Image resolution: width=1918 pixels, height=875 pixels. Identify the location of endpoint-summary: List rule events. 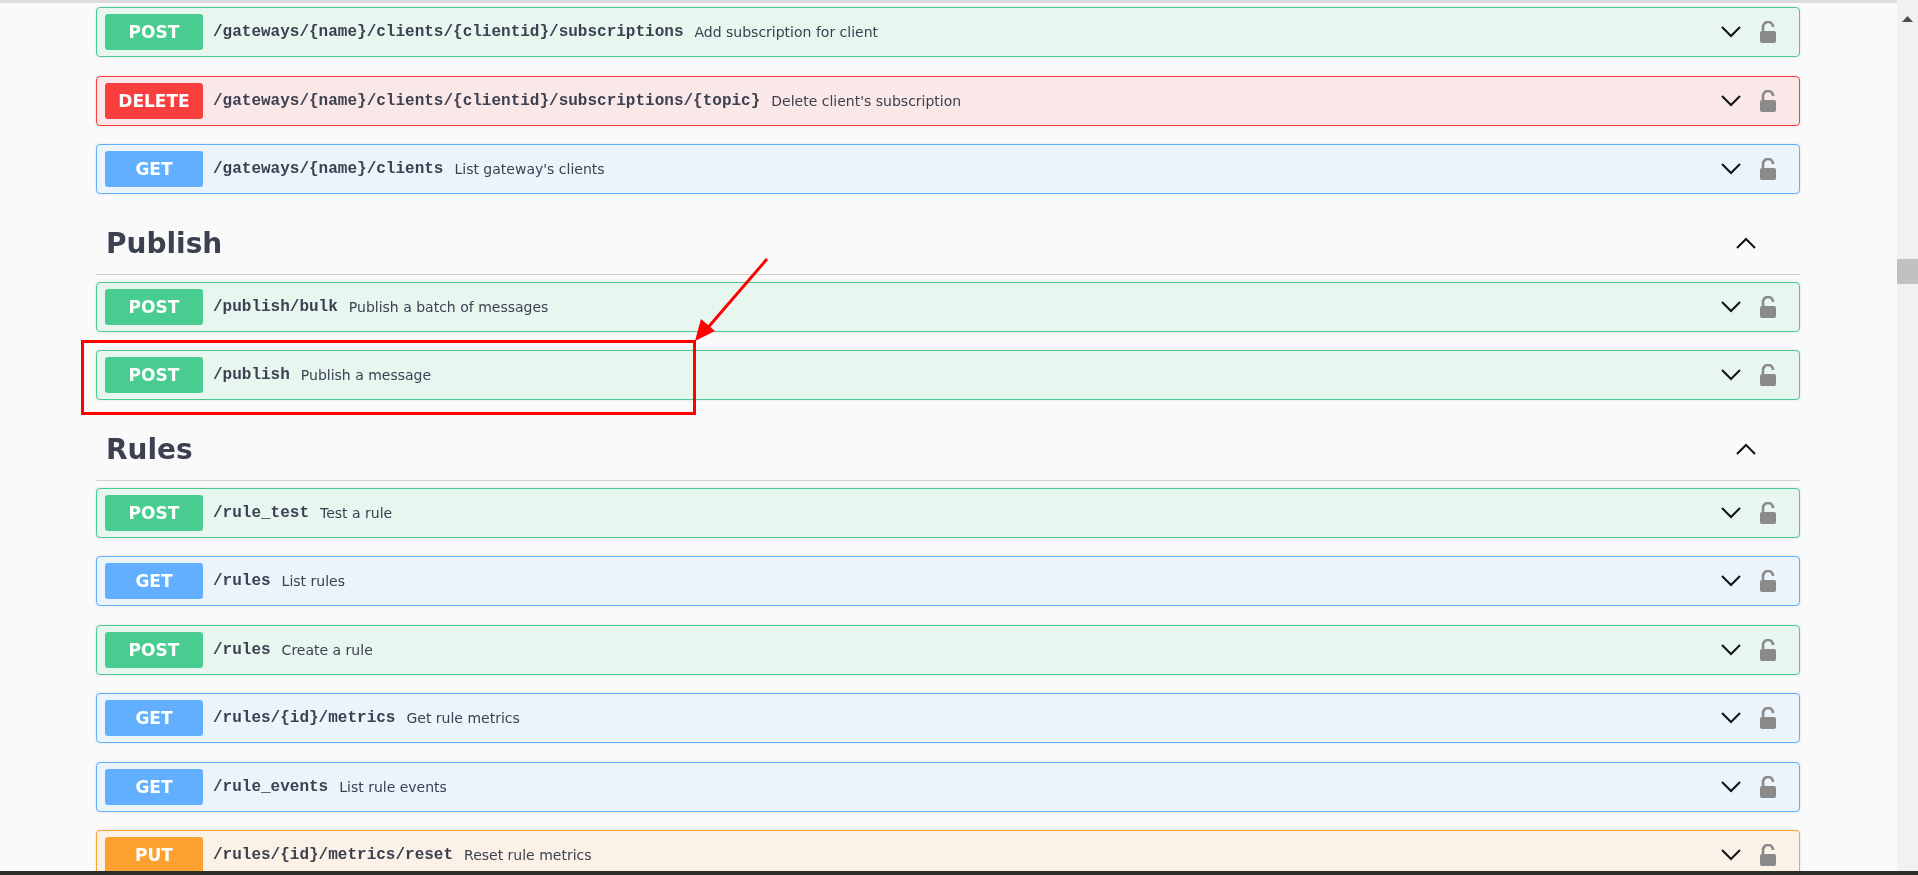
(393, 786).